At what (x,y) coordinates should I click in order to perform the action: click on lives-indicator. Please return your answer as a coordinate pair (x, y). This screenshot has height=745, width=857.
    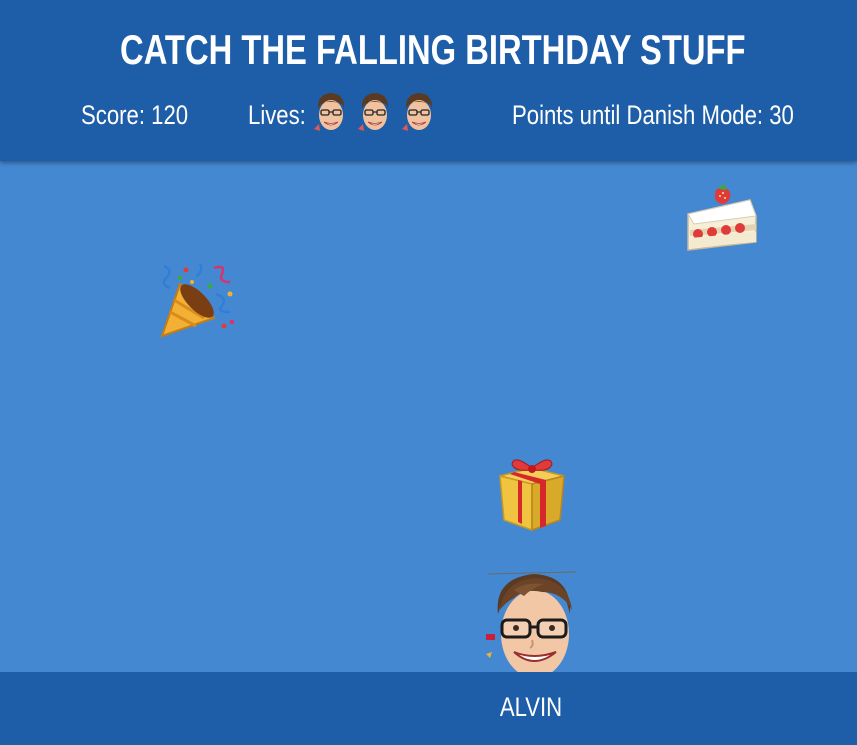
    Looking at the image, I should click on (375, 113).